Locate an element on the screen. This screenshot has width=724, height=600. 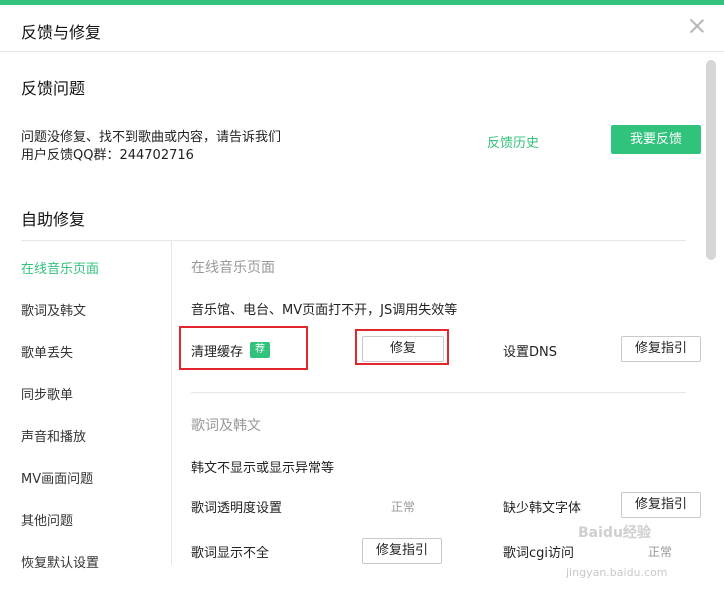
section-divider is located at coordinates (353, 240).